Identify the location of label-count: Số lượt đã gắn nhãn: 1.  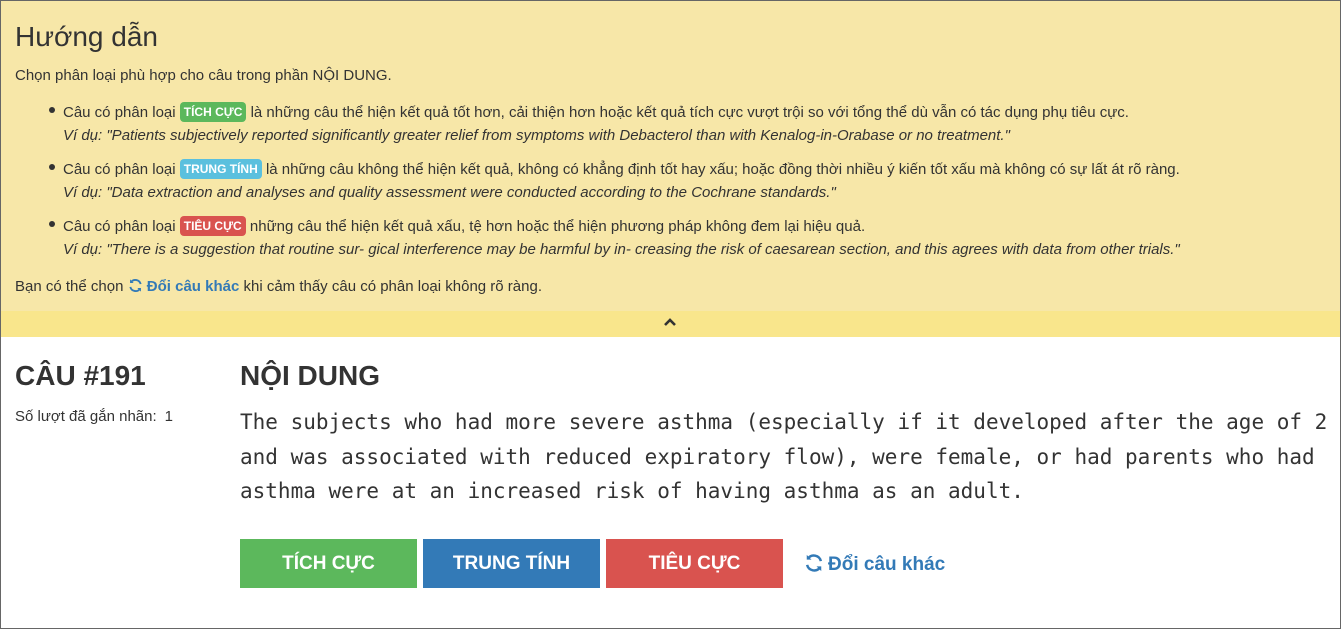
(94, 416).